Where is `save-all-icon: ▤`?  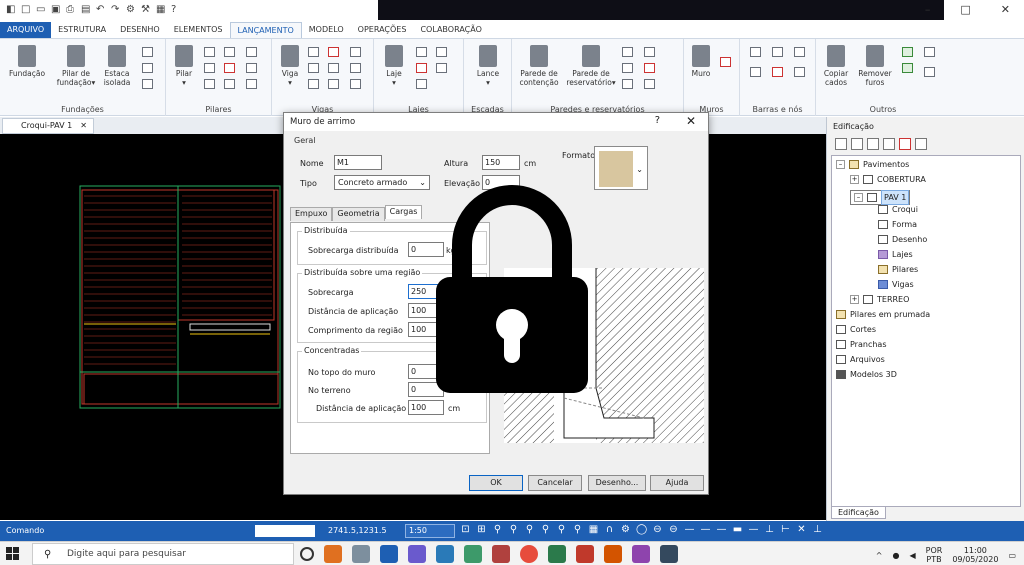
save-all-icon: ▤ is located at coordinates (86, 9).